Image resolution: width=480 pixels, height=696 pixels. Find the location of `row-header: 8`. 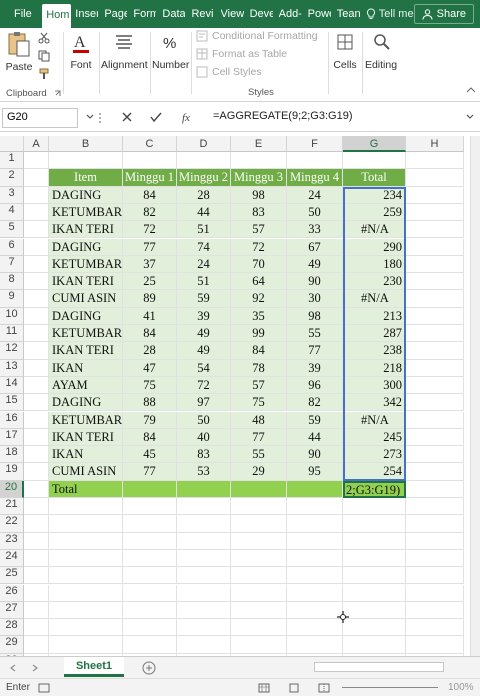

row-header: 8 is located at coordinates (12, 282).